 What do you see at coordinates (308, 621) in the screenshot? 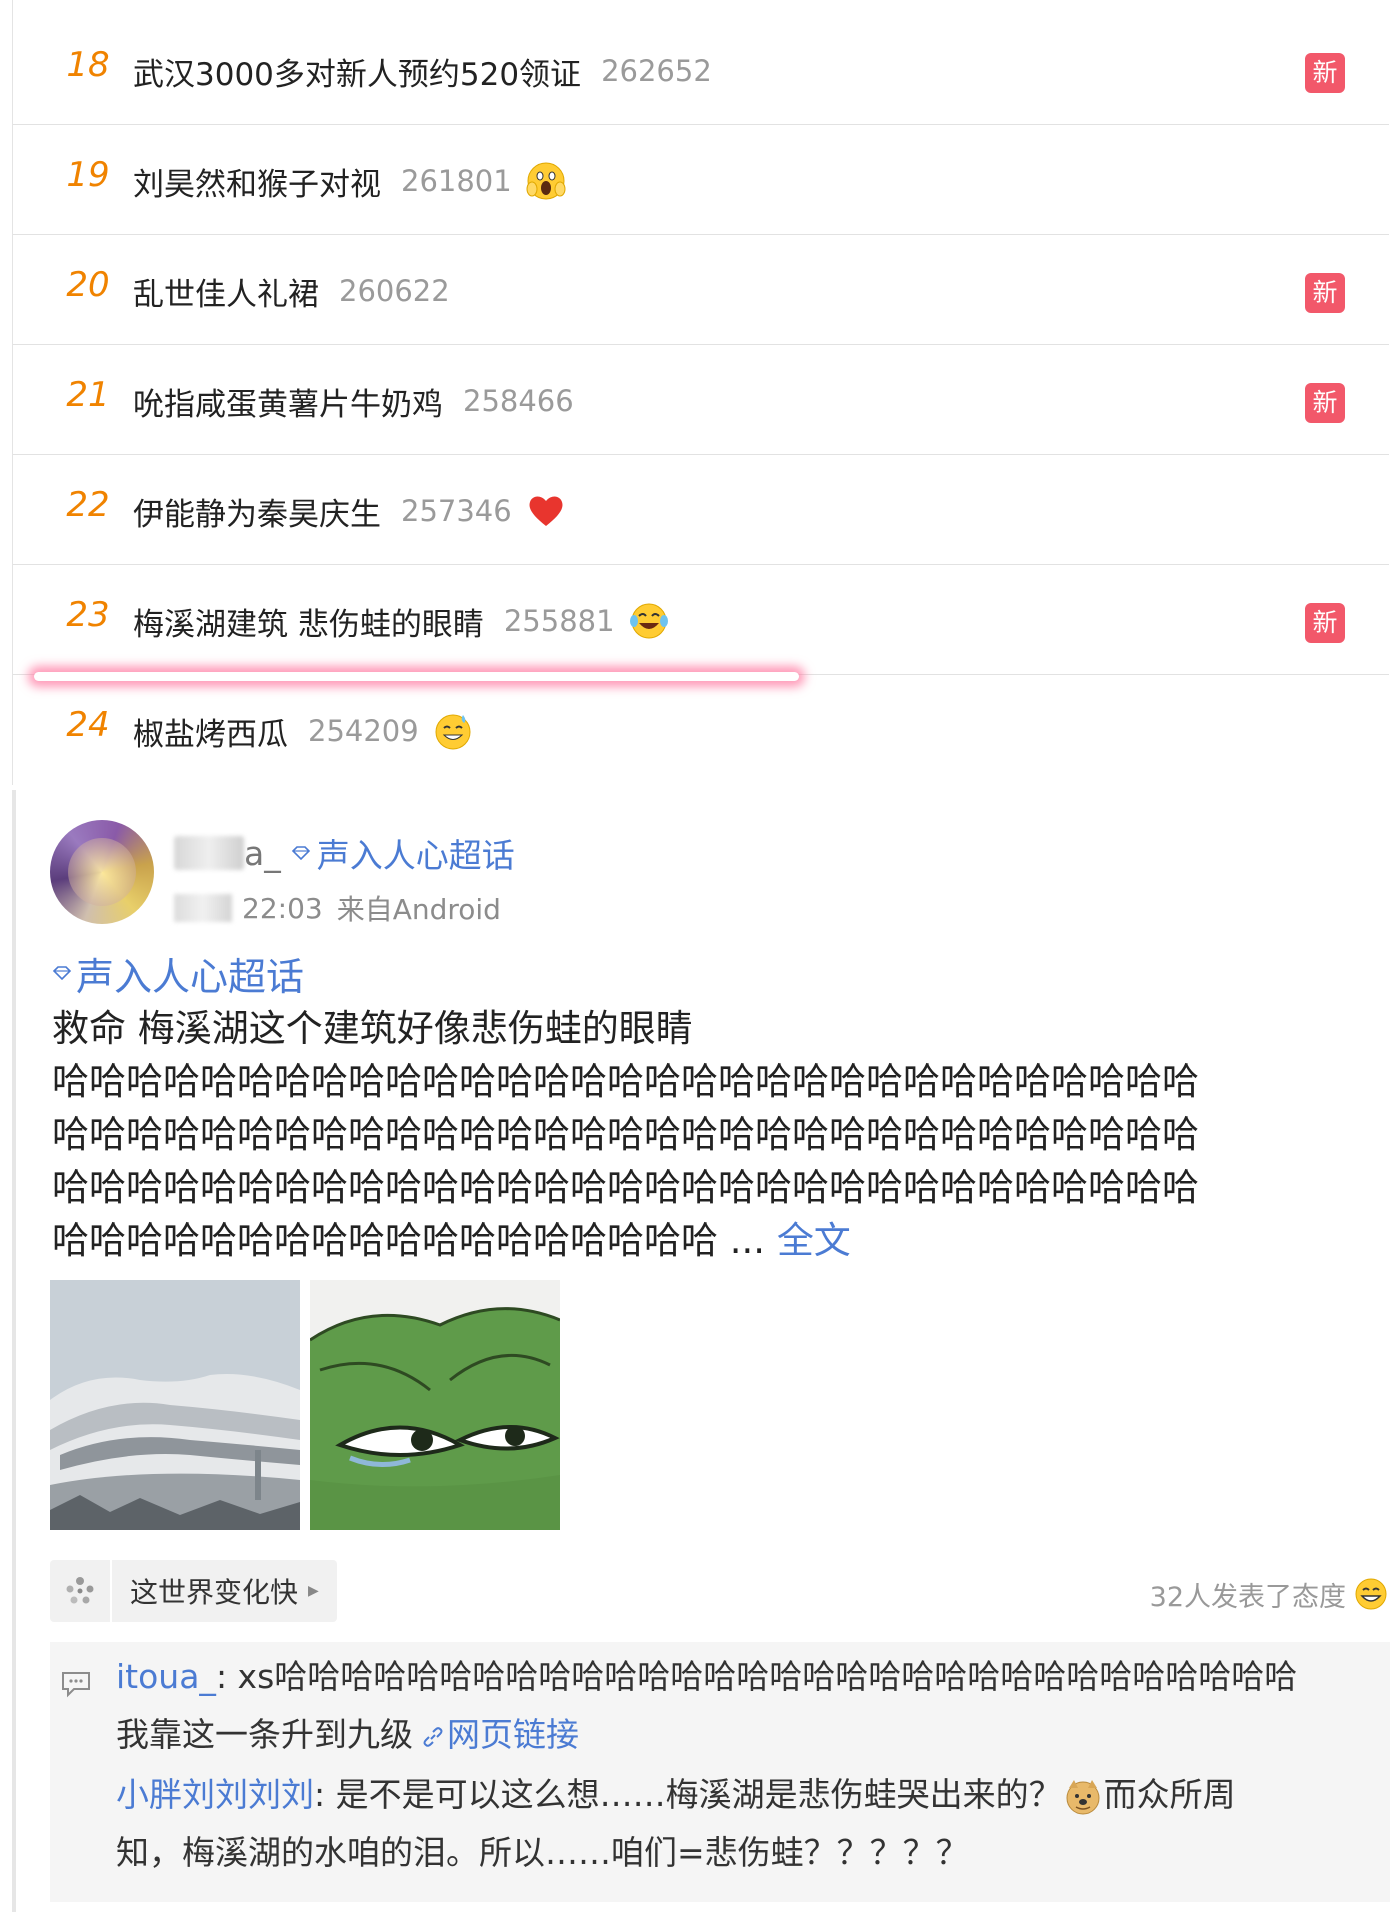
I see `hot-search-title: 梅溪湖建筑 悲伤蛙的眼睛` at bounding box center [308, 621].